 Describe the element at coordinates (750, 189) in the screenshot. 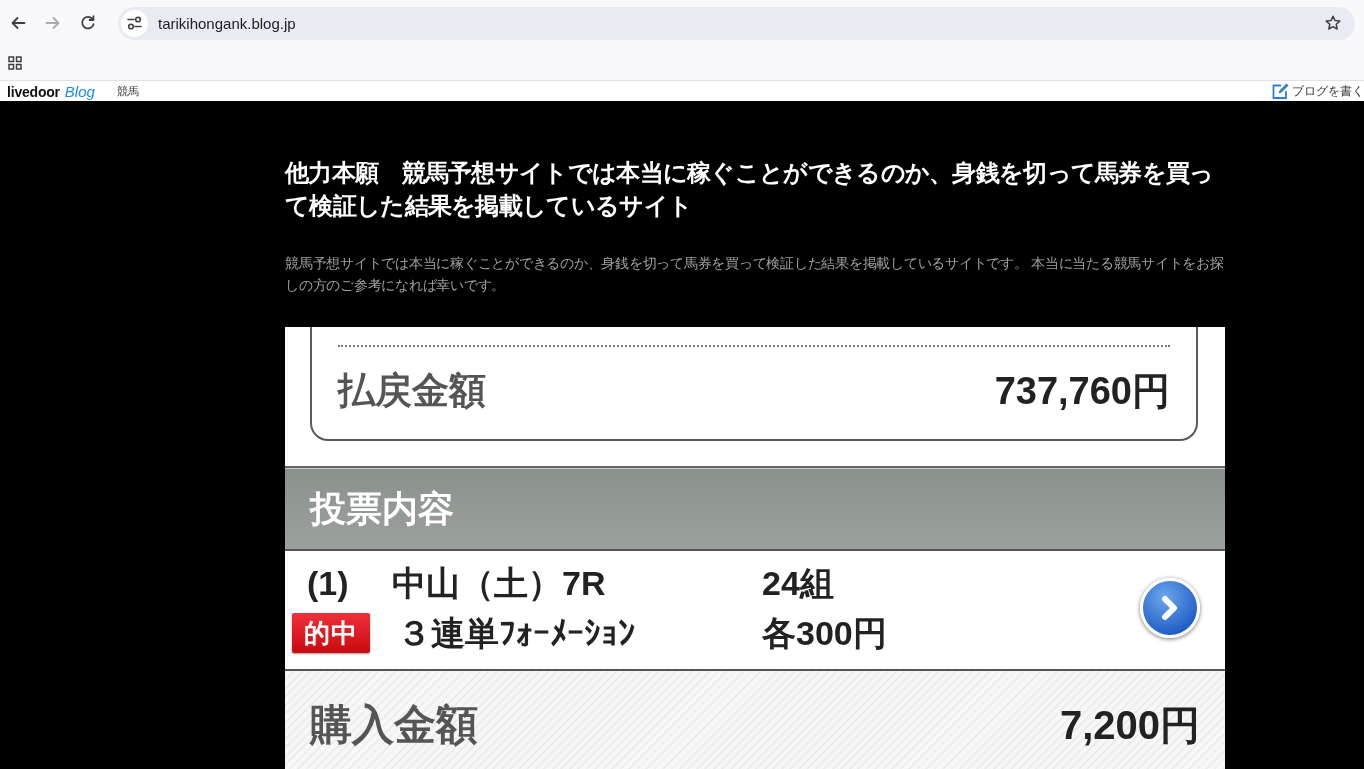

I see `blog-title: 他力本願 競馬予想サイトでは本当に稼ぐことができるのか、身銭を切って馬券を買って検証した結果を掲載しているサイト` at that location.